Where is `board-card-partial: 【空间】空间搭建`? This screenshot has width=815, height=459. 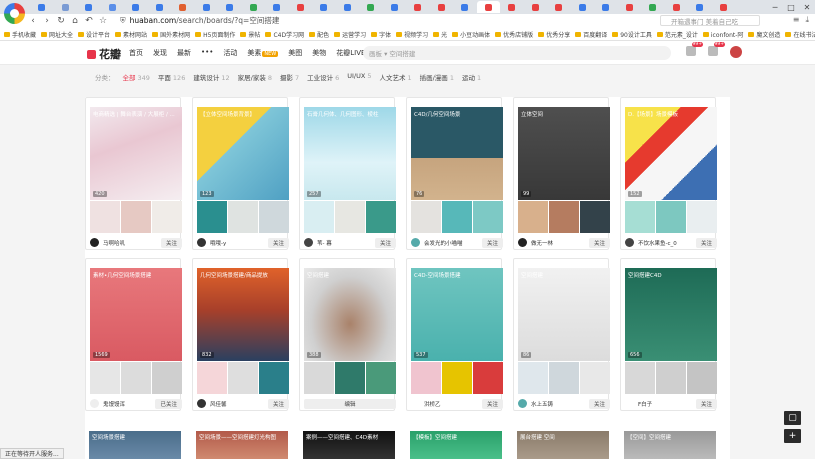 board-card-partial: 【空间】空间搭建 is located at coordinates (670, 445).